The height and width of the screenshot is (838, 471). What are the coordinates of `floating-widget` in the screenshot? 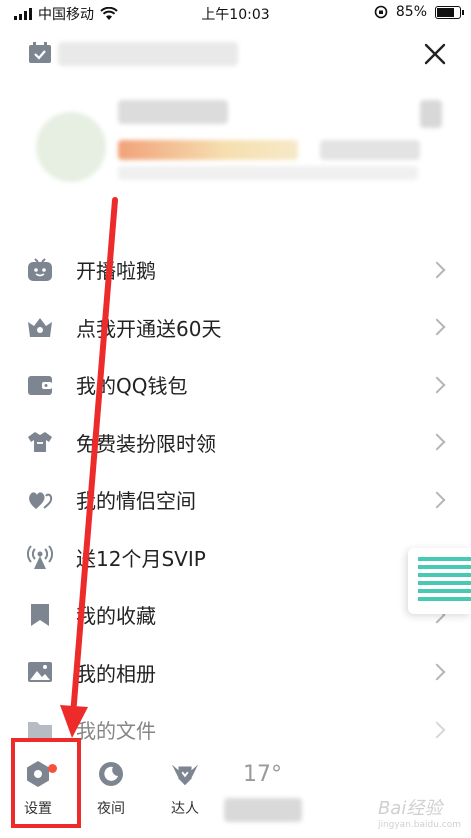 It's located at (439, 581).